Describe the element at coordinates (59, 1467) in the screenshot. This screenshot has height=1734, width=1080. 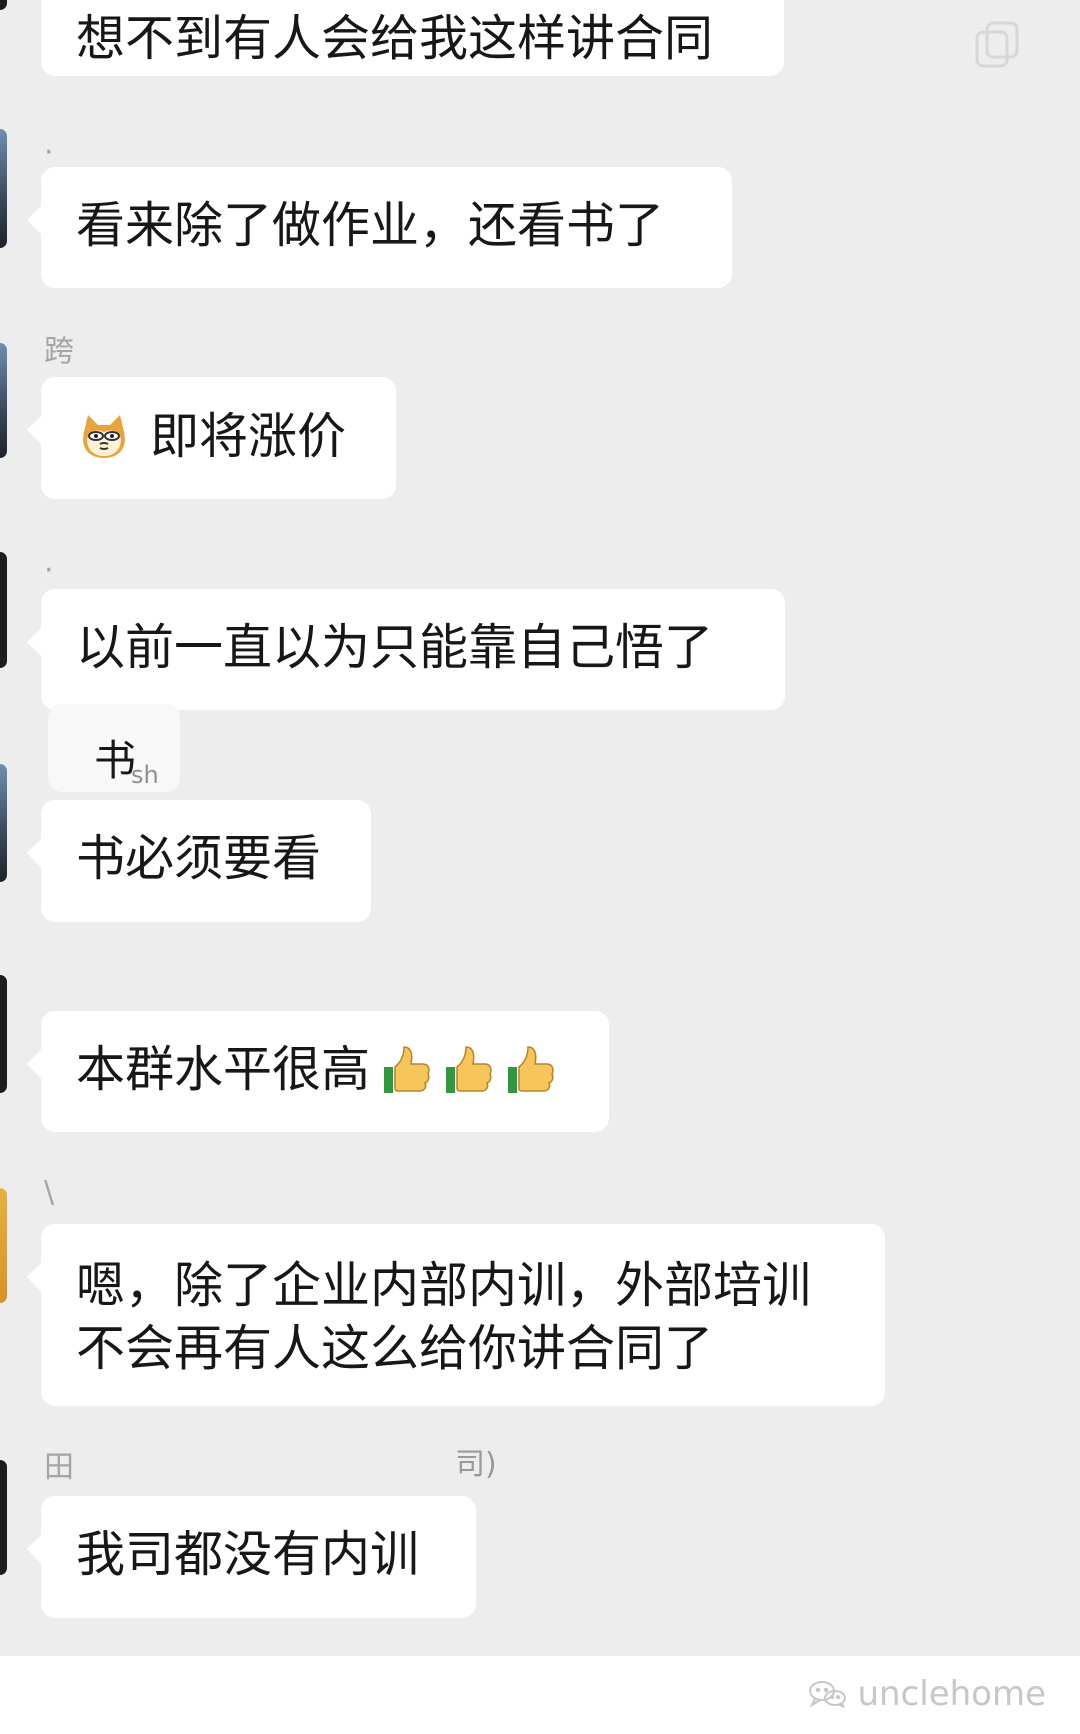
I see `sender-name: 田` at that location.